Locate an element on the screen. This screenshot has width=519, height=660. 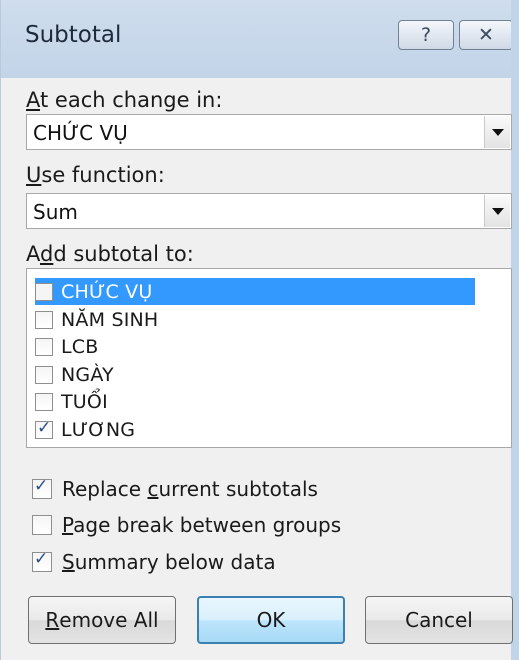
list-item-label: LCB is located at coordinates (80, 346).